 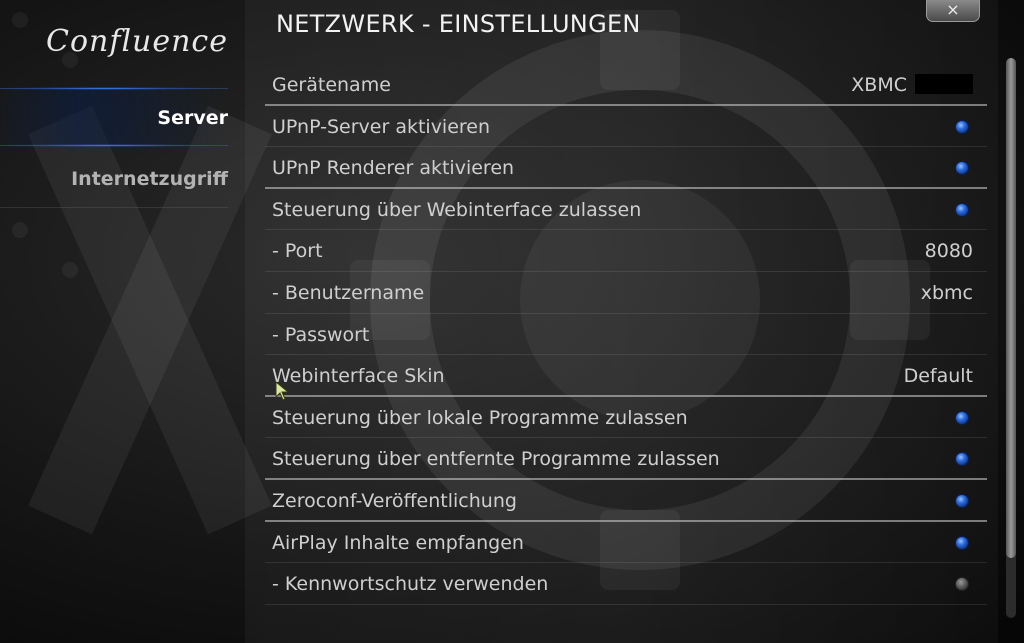 What do you see at coordinates (626, 127) in the screenshot?
I see `setting-row-upnp-server: UPnP-Server aktivieren` at bounding box center [626, 127].